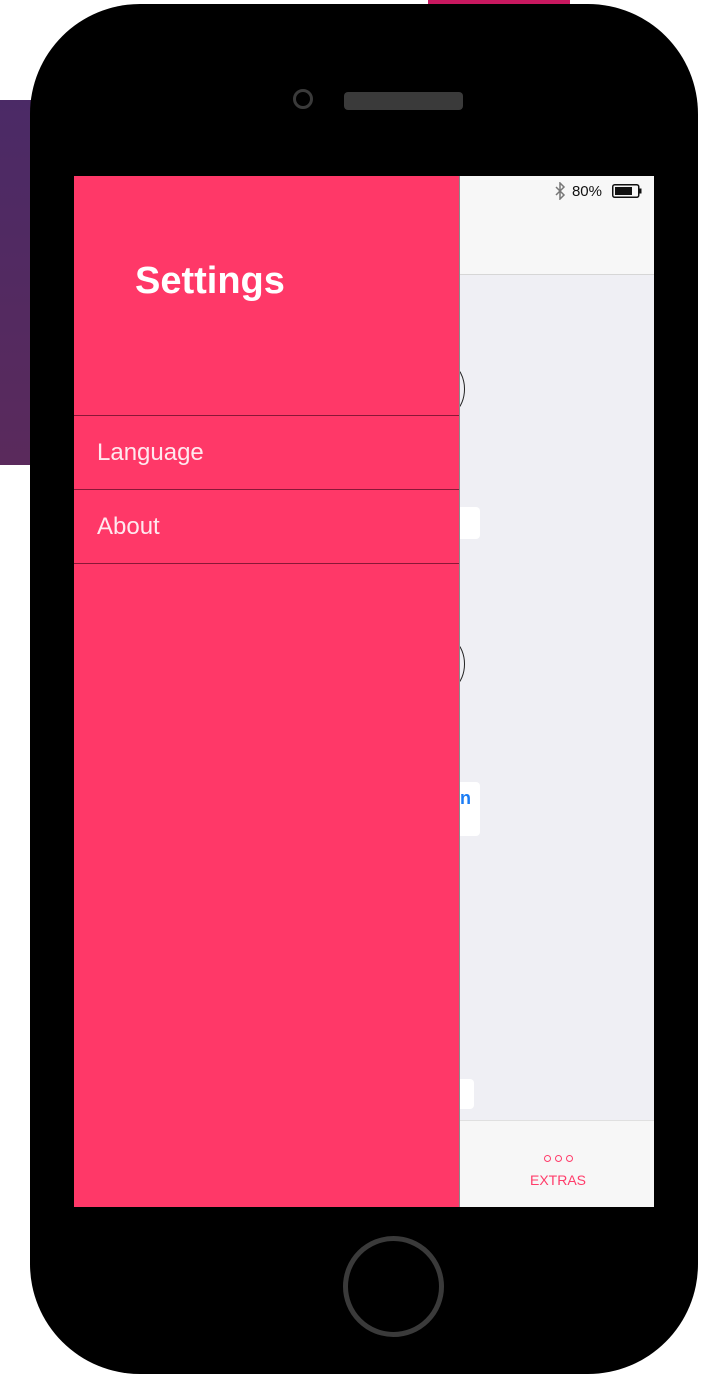  What do you see at coordinates (557, 1180) in the screenshot?
I see `tab-extras-label: EXTRAS` at bounding box center [557, 1180].